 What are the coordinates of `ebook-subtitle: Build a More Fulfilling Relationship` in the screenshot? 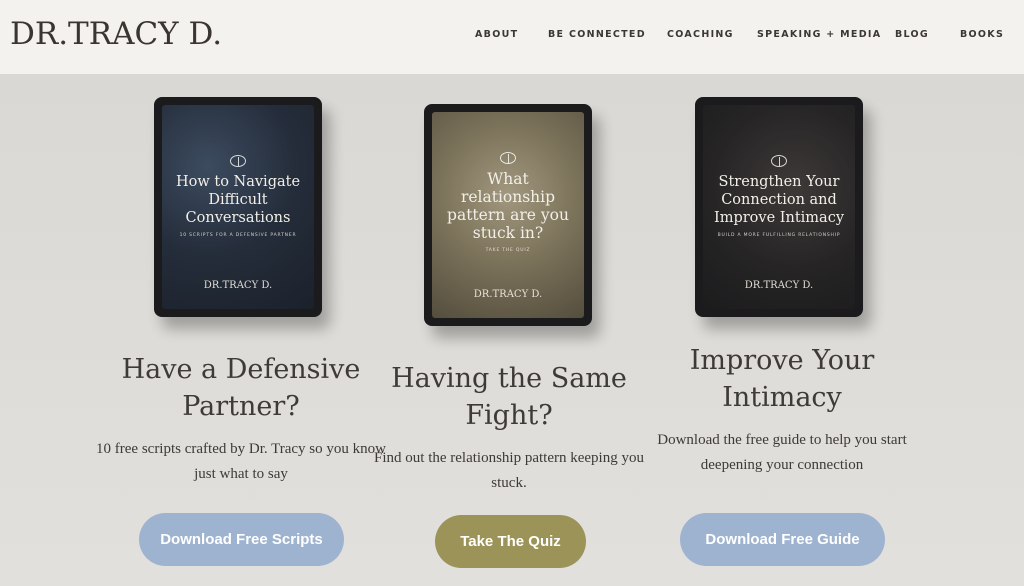 It's located at (779, 235).